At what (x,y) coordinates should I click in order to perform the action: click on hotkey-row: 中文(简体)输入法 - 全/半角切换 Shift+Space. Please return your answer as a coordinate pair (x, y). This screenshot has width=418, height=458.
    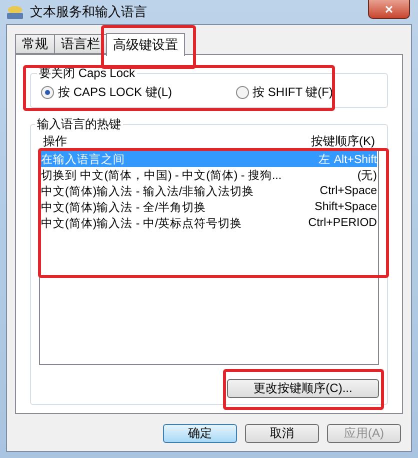
    Looking at the image, I should click on (209, 207).